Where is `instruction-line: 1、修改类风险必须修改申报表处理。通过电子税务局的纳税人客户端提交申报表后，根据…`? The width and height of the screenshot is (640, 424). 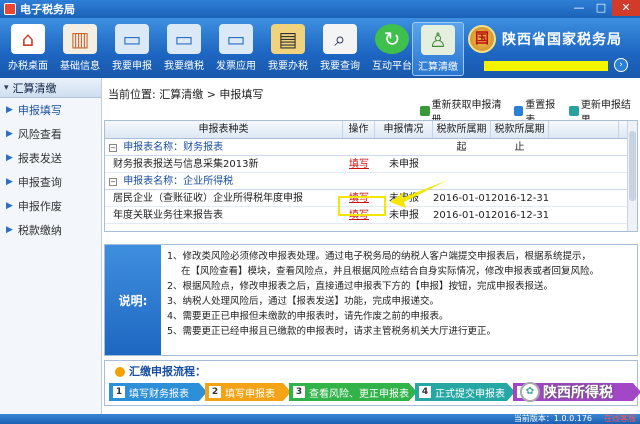 instruction-line: 1、修改类风险必须修改申报表处理。通过电子税务局的纳税人客户端提交申报表后，根据… is located at coordinates (379, 256).